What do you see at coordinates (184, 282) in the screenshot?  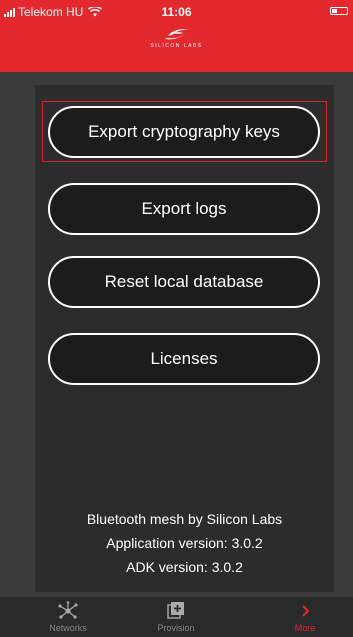 I see `reset-local-database-button: Reset local database` at bounding box center [184, 282].